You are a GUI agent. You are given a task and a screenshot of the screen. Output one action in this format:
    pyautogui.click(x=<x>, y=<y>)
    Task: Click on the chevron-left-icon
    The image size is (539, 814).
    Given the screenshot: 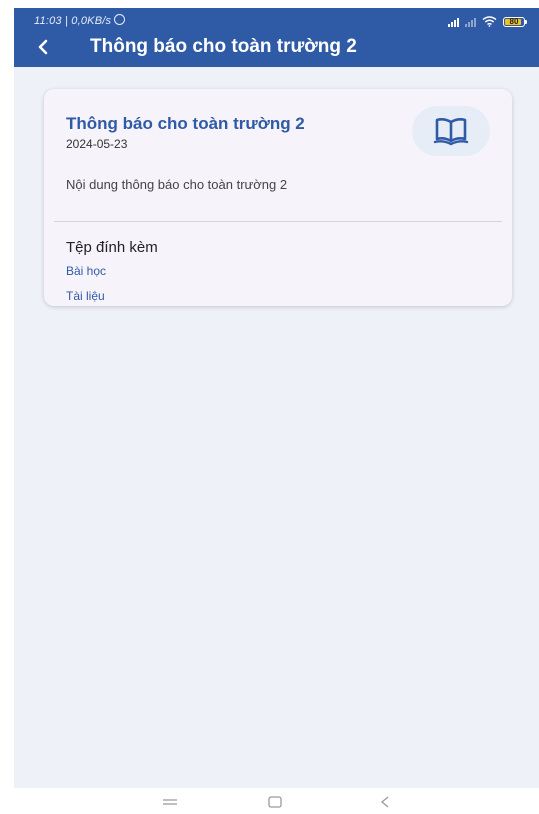 What is the action you would take?
    pyautogui.click(x=43, y=47)
    